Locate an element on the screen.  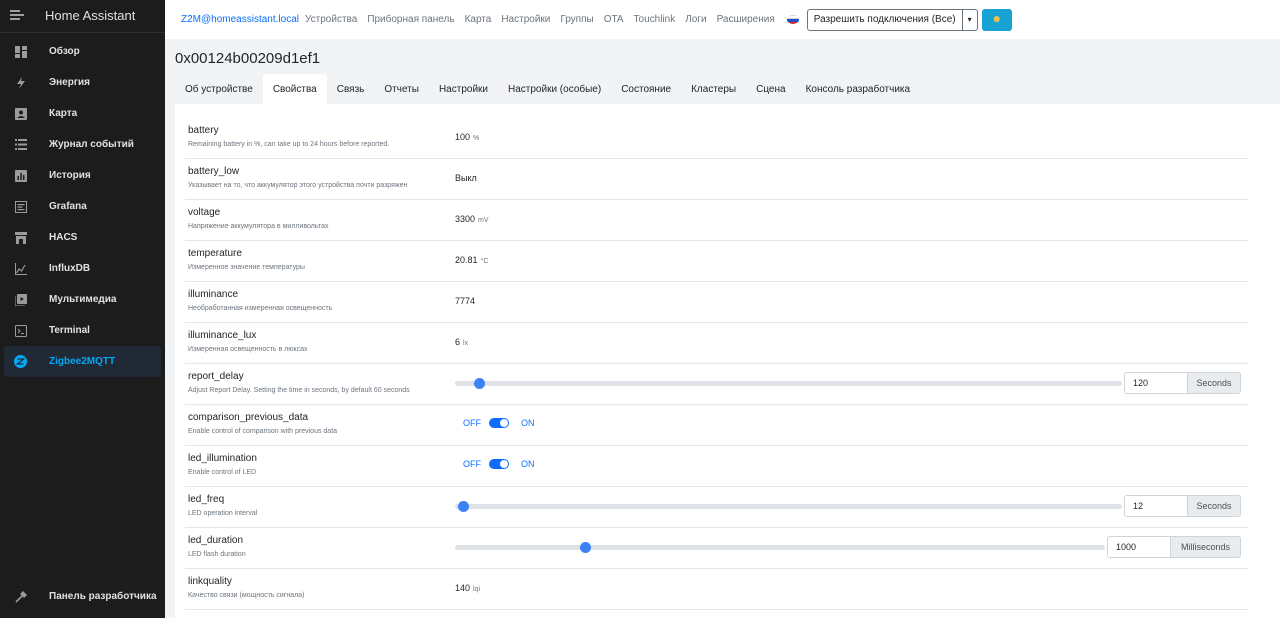
sidebar-item-grafana: Grafana is located at coordinates (82, 206).